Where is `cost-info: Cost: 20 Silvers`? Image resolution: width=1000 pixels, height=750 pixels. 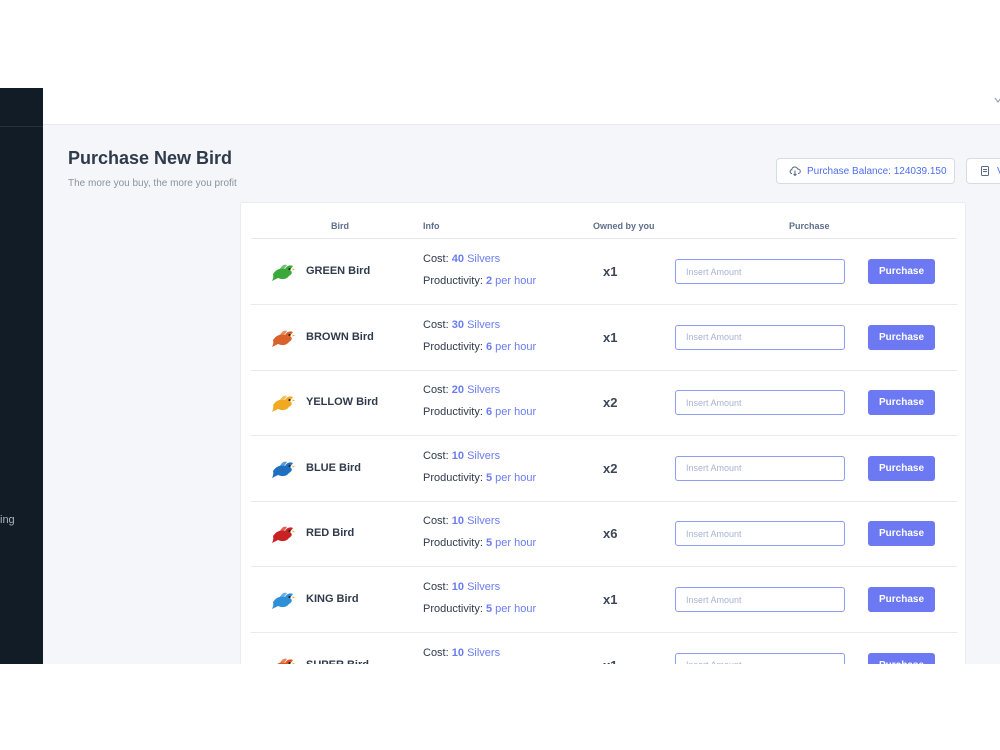 cost-info: Cost: 20 Silvers is located at coordinates (461, 390).